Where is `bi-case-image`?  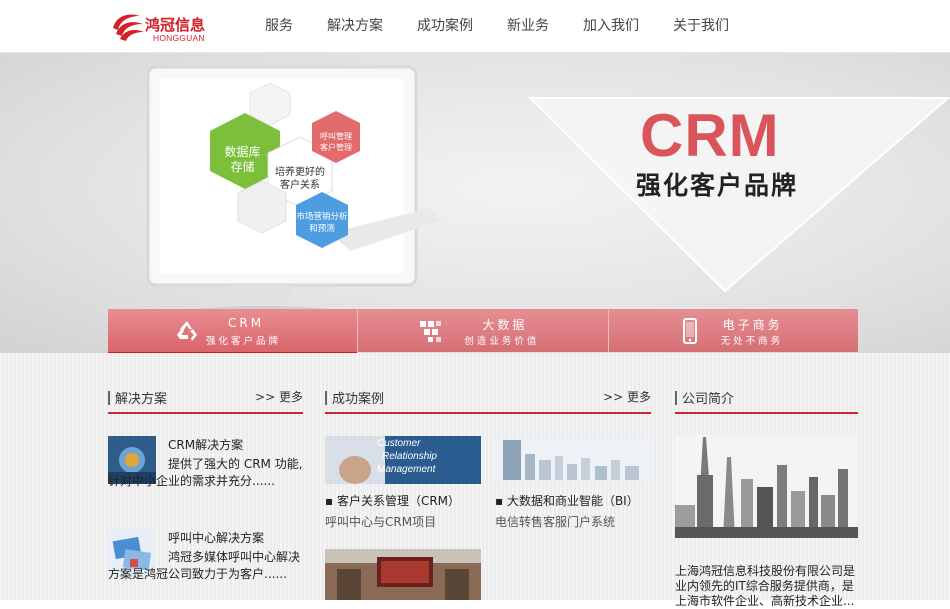 bi-case-image is located at coordinates (573, 460).